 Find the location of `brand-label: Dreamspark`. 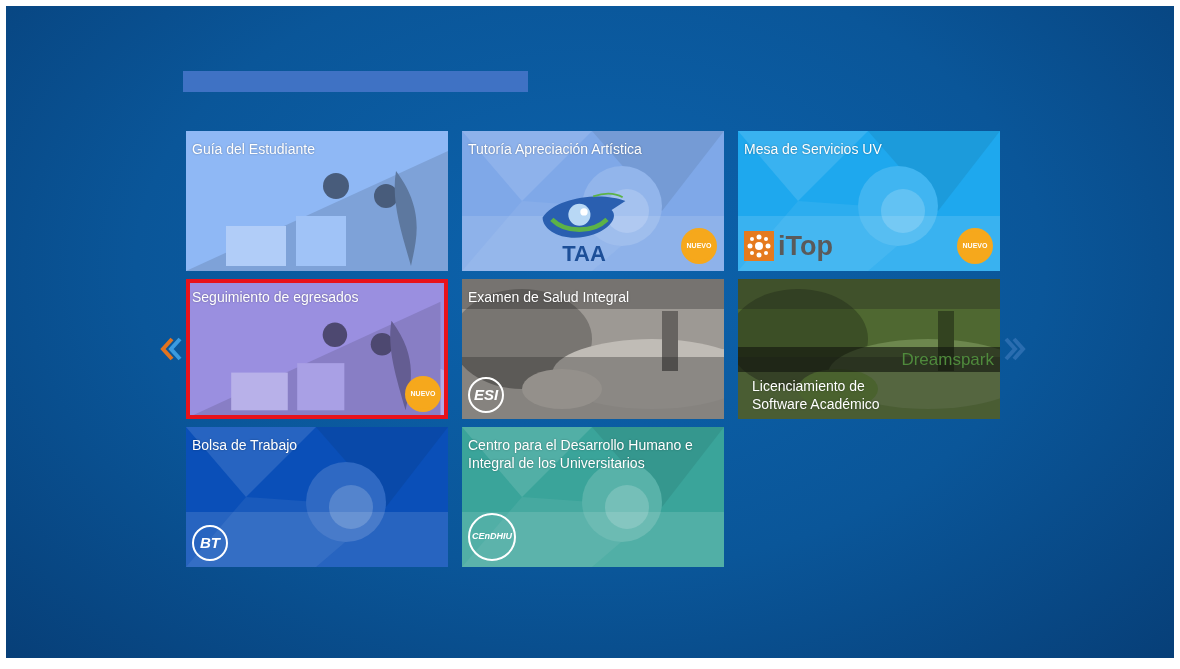

brand-label: Dreamspark is located at coordinates (869, 359).